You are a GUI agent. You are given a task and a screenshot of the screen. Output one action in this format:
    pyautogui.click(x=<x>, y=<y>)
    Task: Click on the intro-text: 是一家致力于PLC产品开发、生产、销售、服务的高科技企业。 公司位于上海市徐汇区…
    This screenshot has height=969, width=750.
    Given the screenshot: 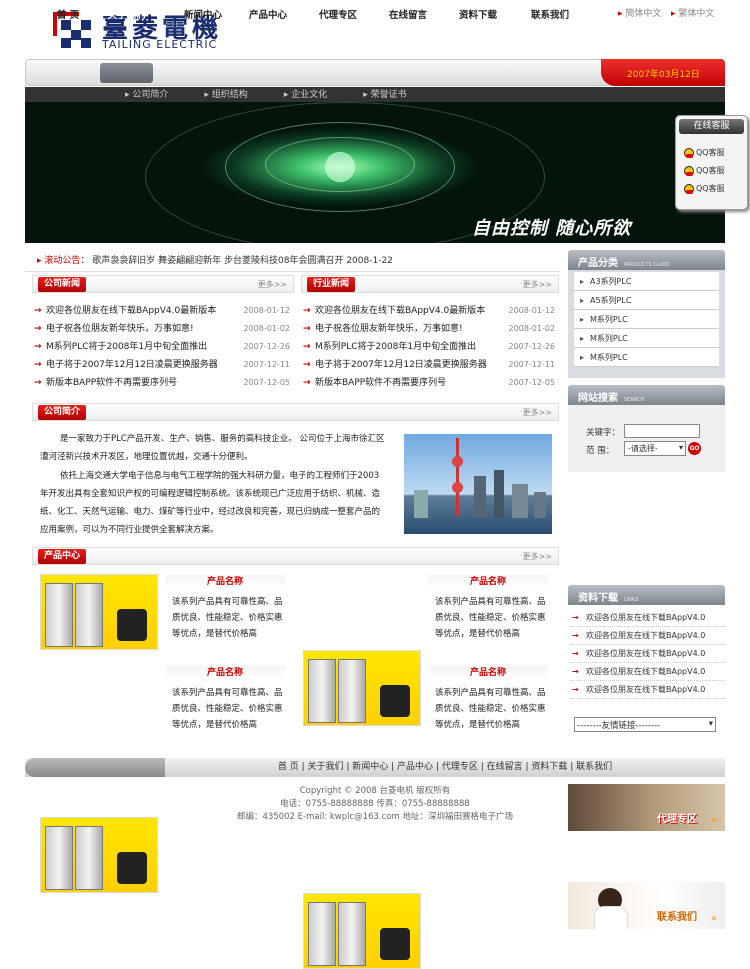 What is the action you would take?
    pyautogui.click(x=212, y=485)
    